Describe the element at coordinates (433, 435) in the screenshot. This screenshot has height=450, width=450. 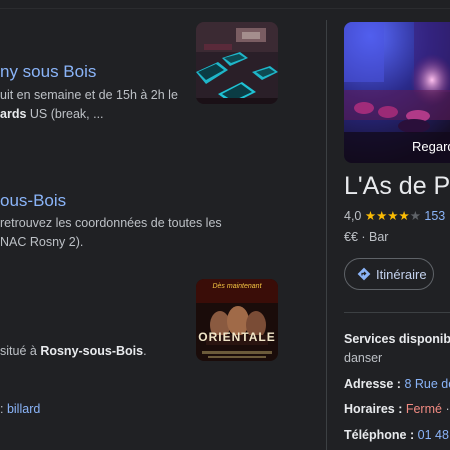
I see `phone-link: 01 48` at that location.